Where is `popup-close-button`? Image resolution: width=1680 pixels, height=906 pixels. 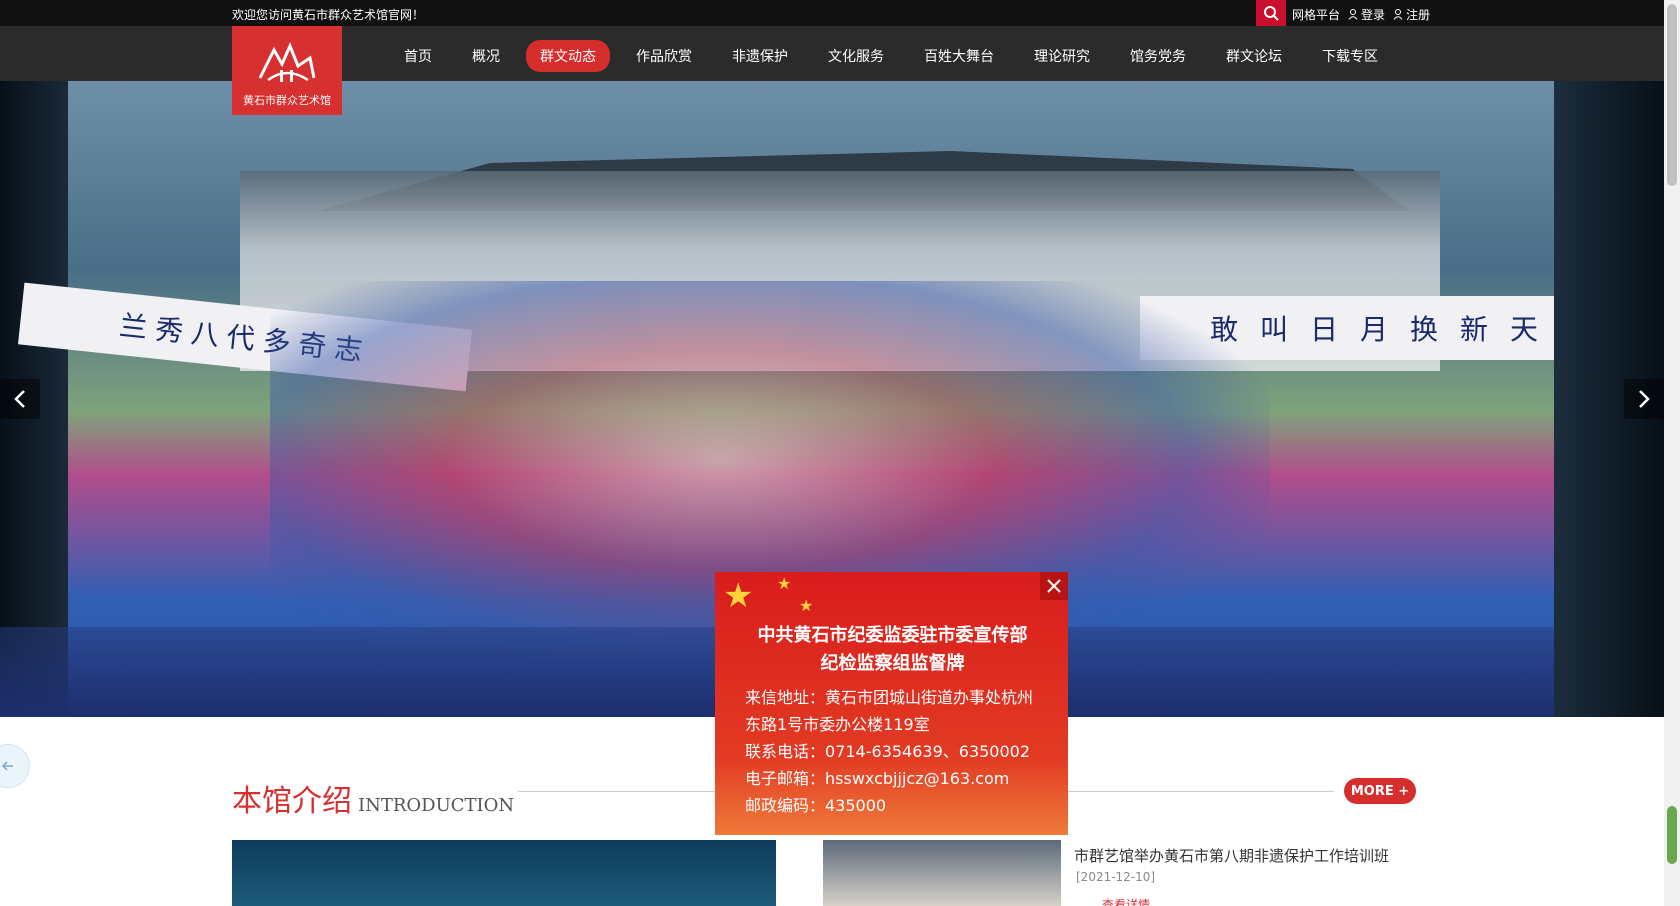
popup-close-button is located at coordinates (1054, 586).